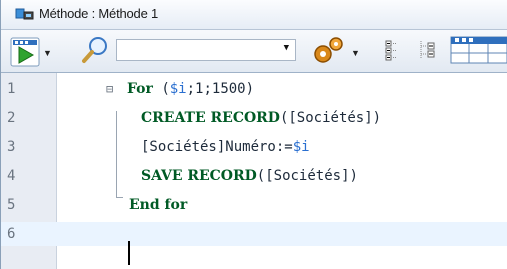 This screenshot has height=269, width=507. I want to click on code-line: 5 End for, so click(254, 205).